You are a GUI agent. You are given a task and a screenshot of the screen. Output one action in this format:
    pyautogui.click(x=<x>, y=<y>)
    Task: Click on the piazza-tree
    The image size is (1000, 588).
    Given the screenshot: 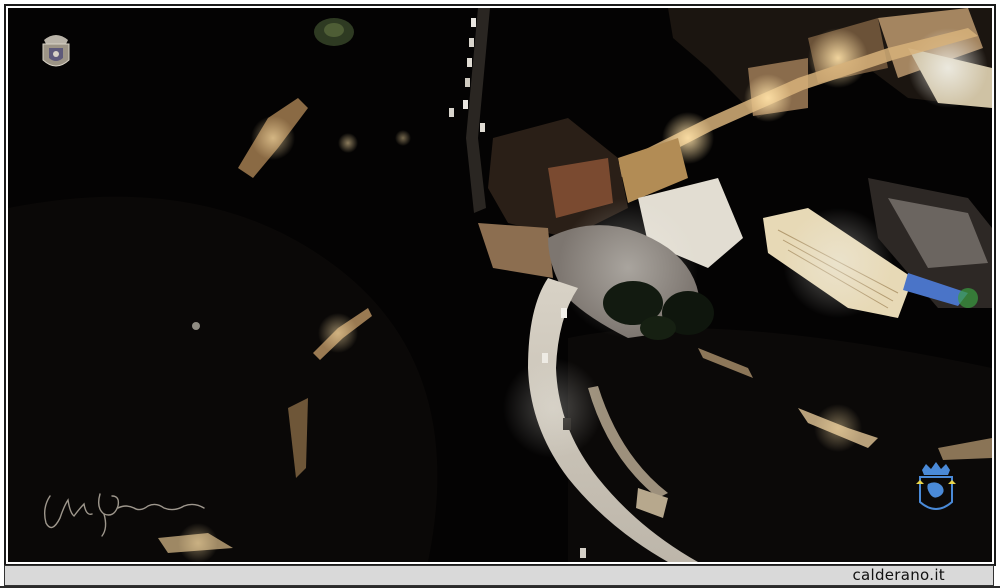 What is the action you would take?
    pyautogui.click(x=658, y=328)
    